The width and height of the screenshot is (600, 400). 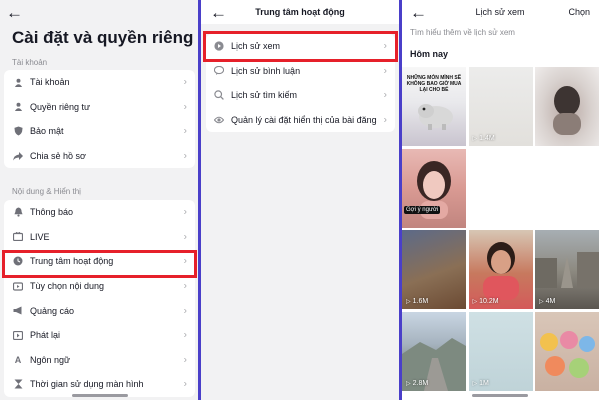 What do you see at coordinates (483, 138) in the screenshot?
I see `view-count: ▷ 1.4M` at bounding box center [483, 138].